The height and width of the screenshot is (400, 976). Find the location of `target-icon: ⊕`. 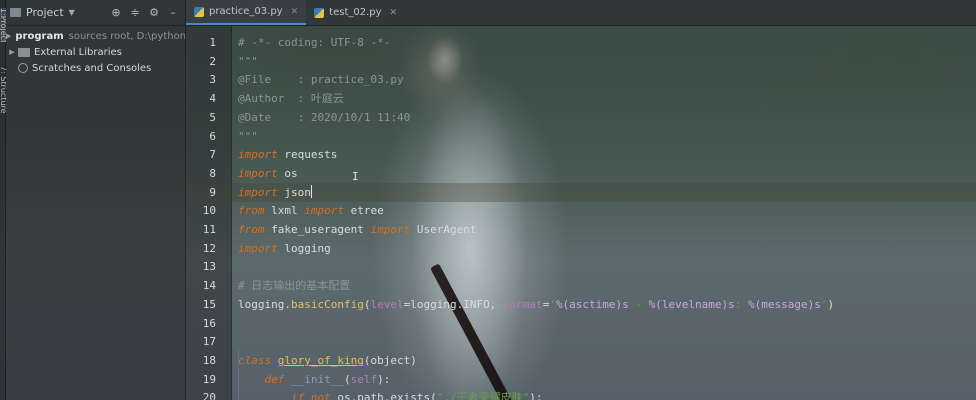

target-icon: ⊕ is located at coordinates (116, 13).